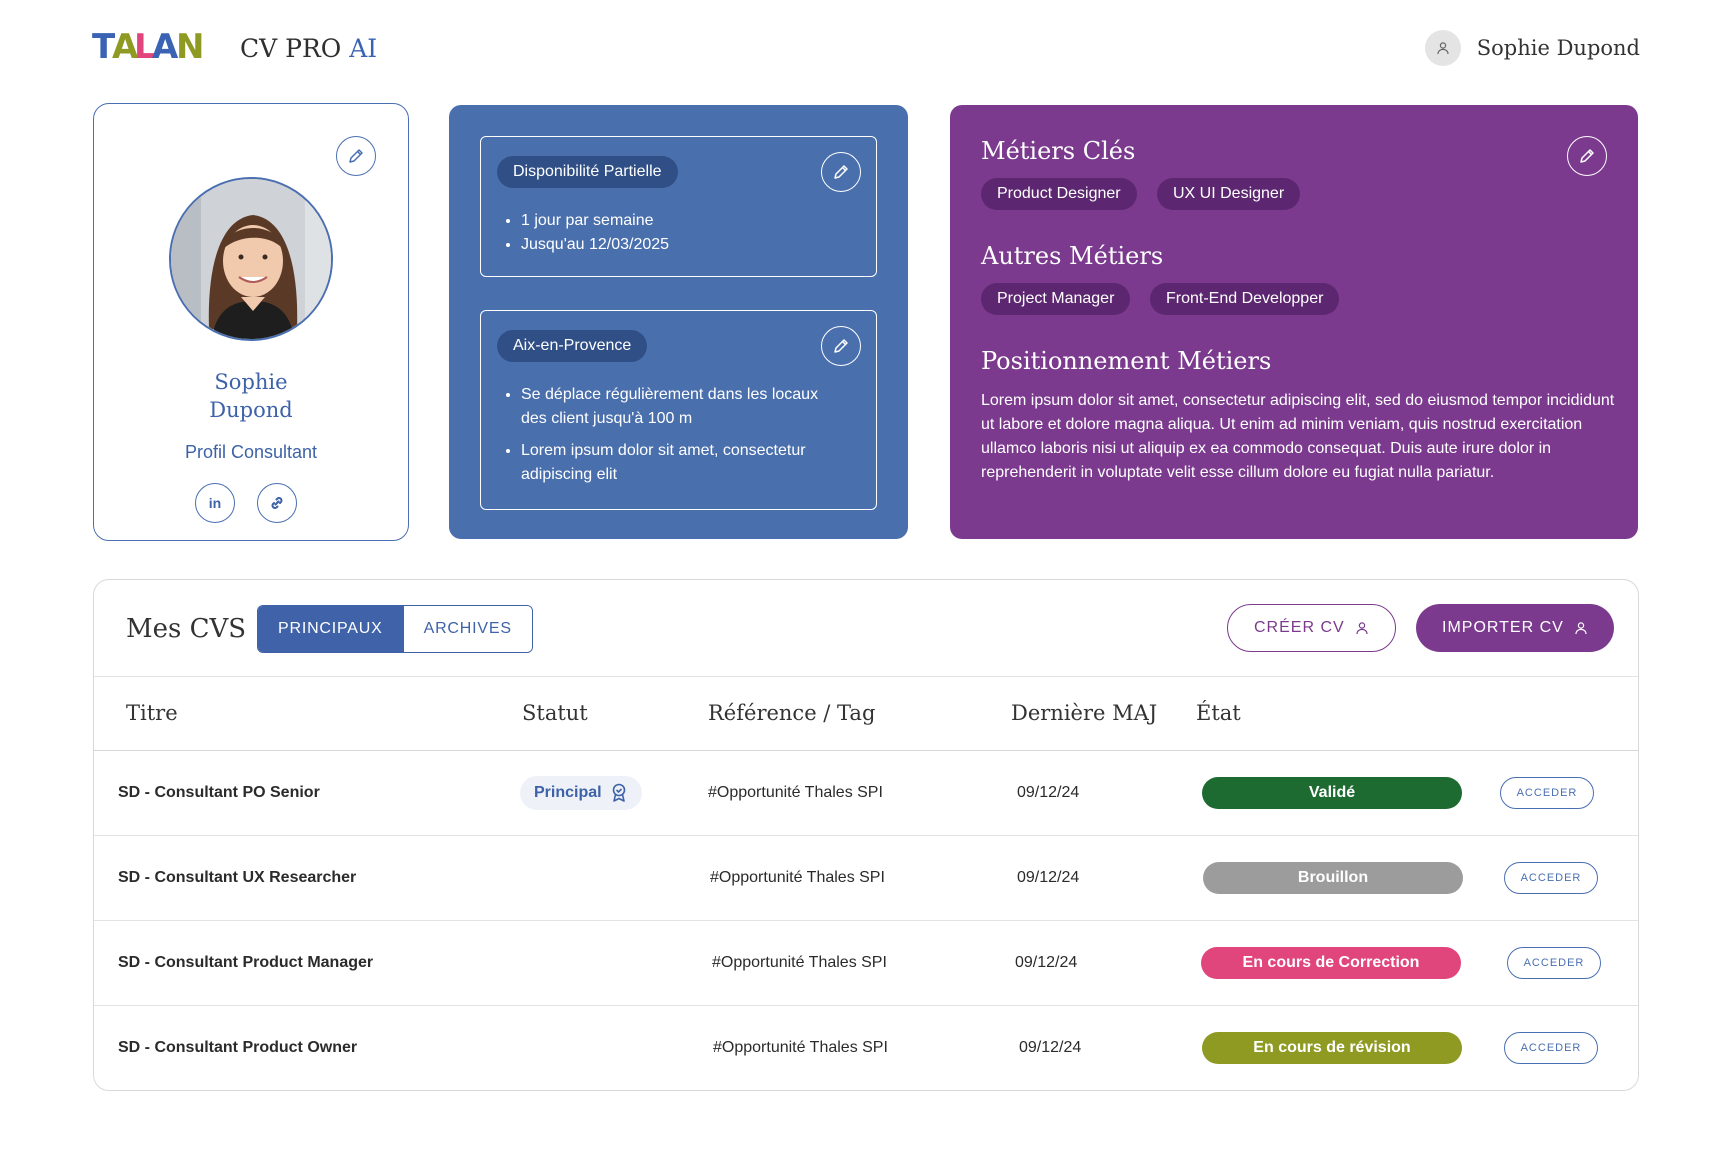 The image size is (1732, 1162). Describe the element at coordinates (251, 396) in the screenshot. I see `profile-name: Sophie Dupond` at that location.